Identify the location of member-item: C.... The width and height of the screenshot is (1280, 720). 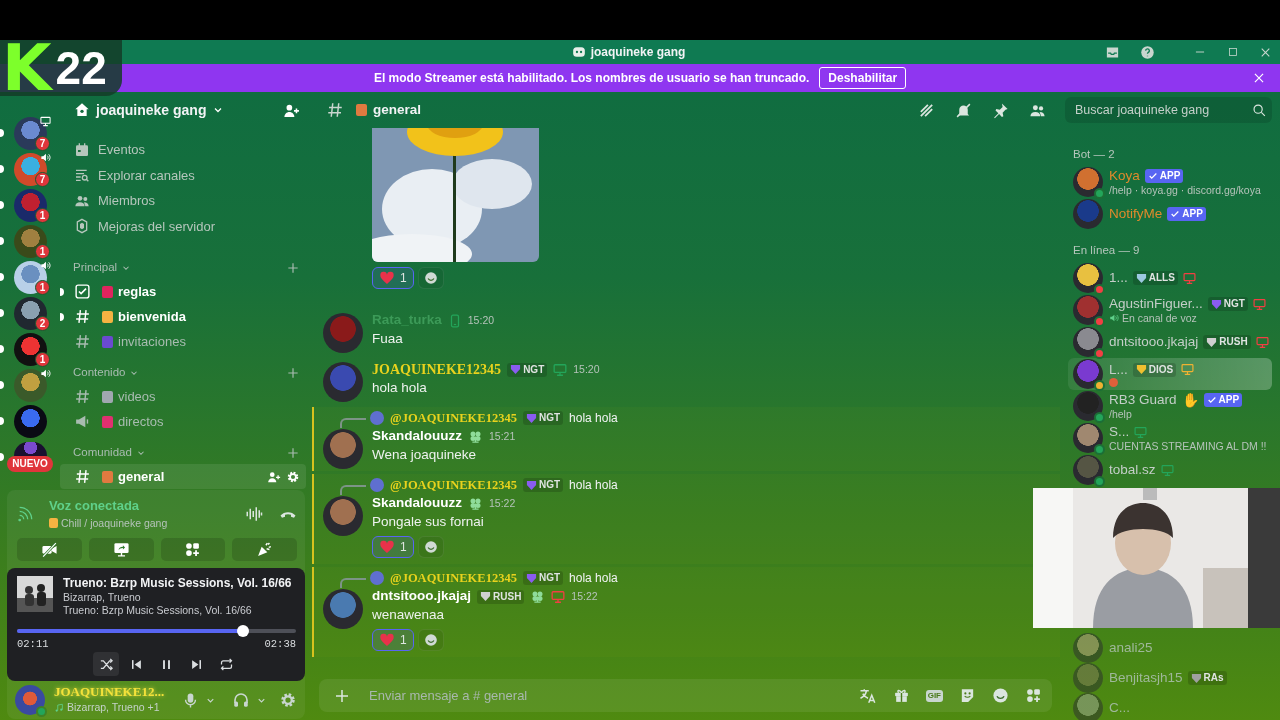
(1170, 706).